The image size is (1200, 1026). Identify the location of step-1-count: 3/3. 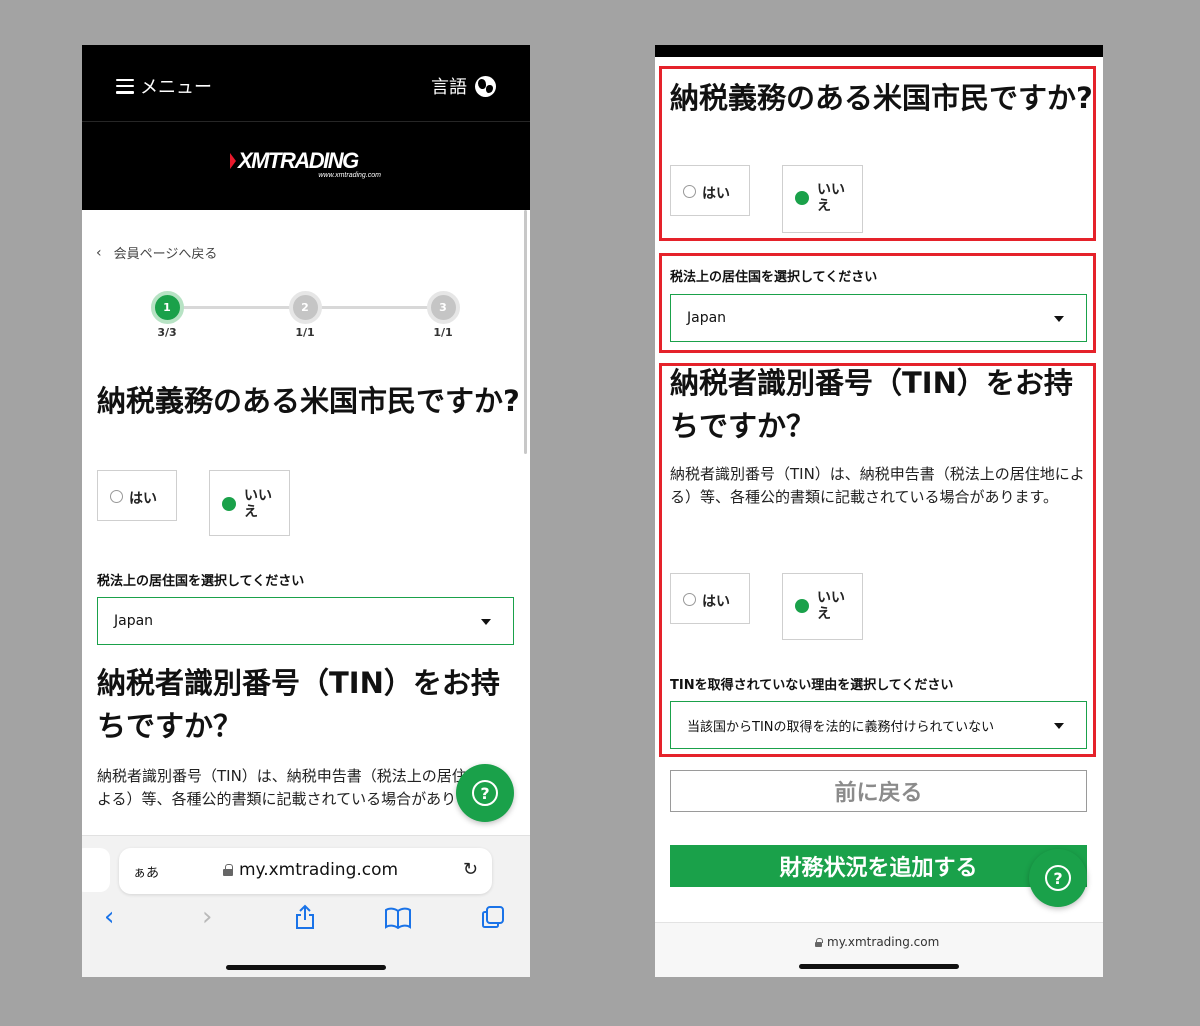
(167, 332).